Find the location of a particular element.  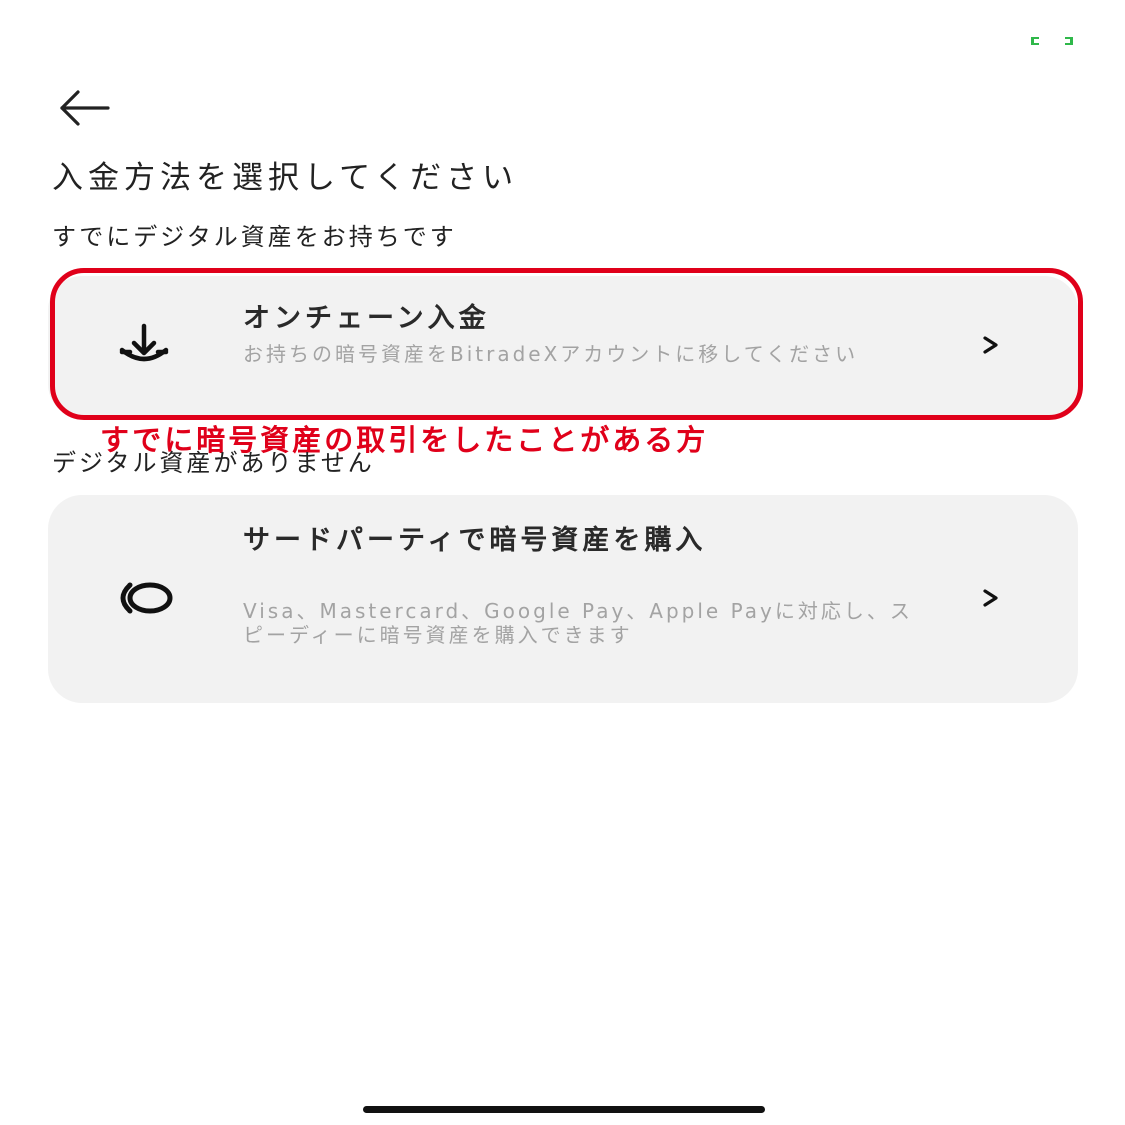

status-indicator is located at coordinates (1052, 38).